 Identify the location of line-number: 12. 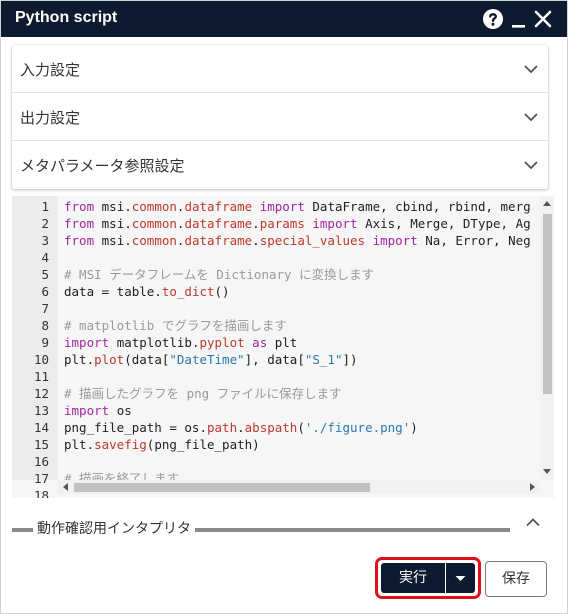
(41, 393).